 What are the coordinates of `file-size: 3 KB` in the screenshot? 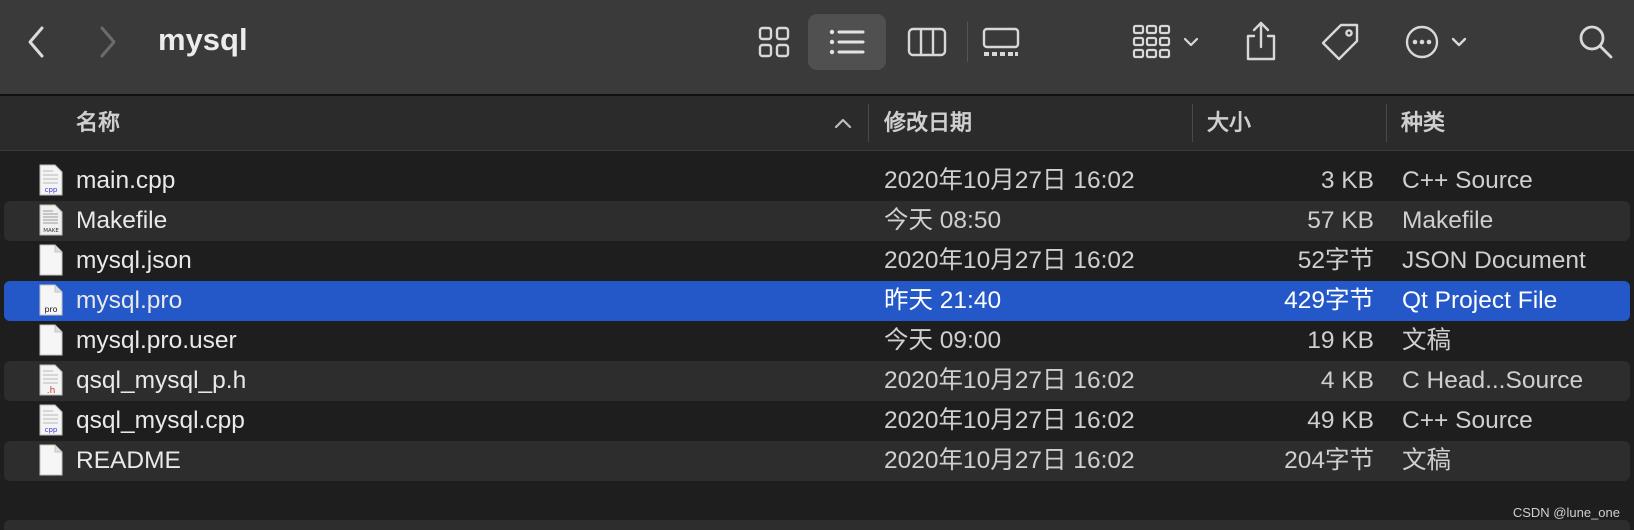 It's located at (1347, 180).